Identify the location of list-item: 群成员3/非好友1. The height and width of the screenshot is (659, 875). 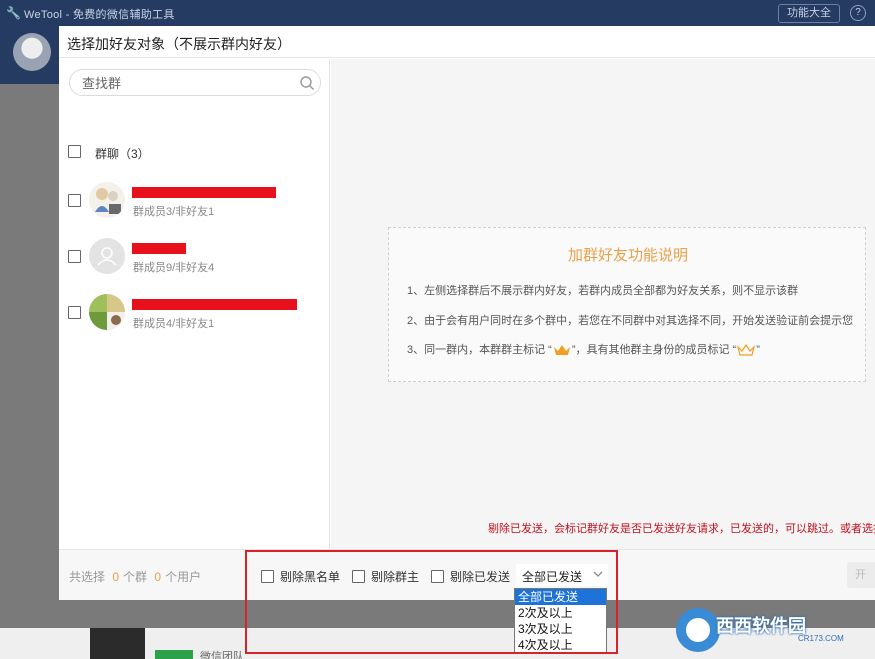
(194, 207).